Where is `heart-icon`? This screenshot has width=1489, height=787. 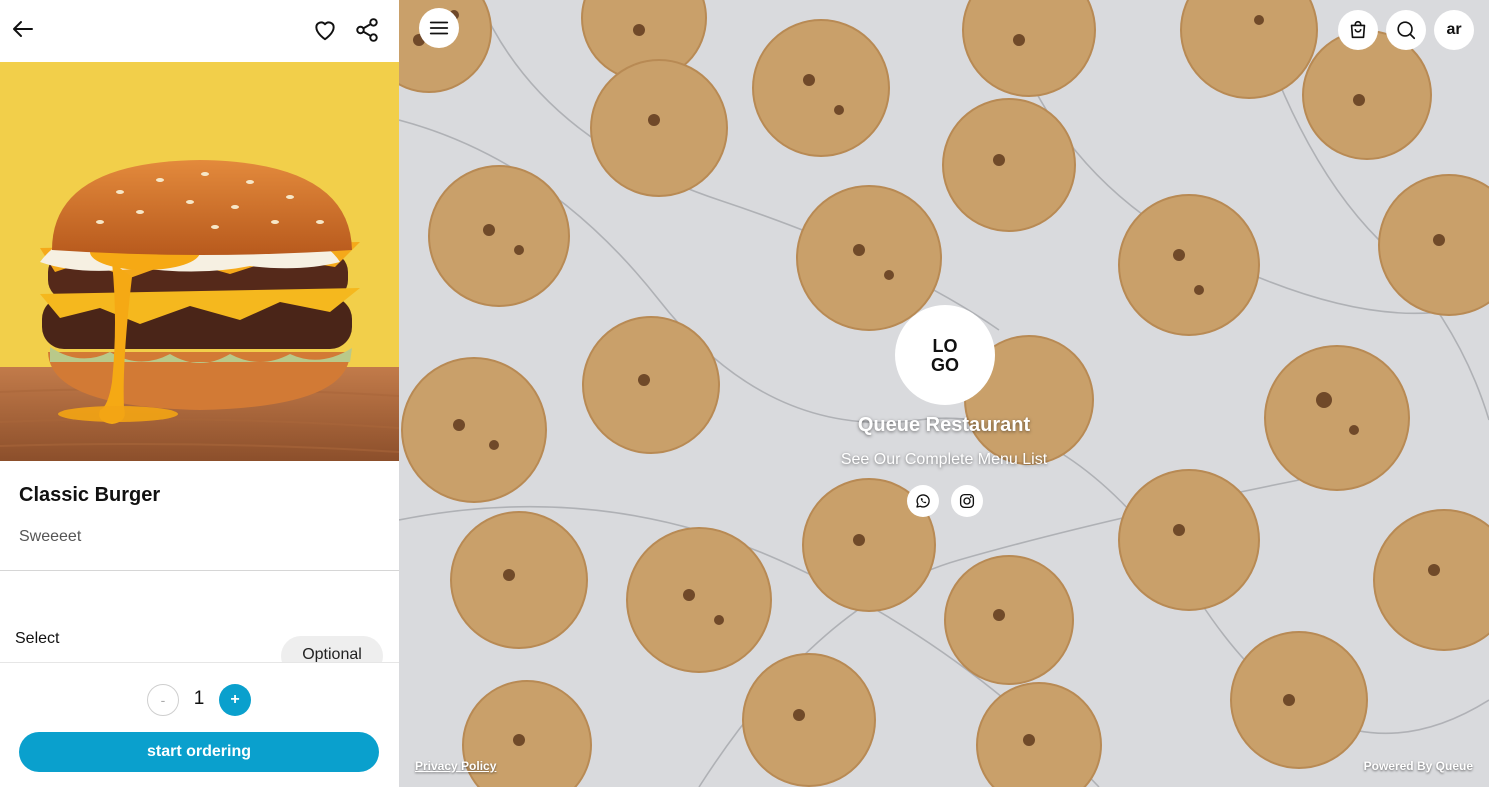 heart-icon is located at coordinates (325, 31).